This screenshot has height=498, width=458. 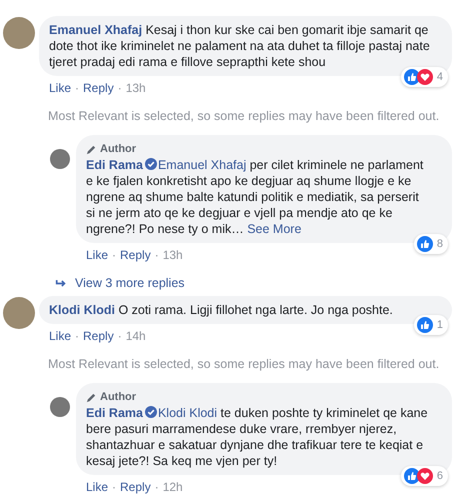 What do you see at coordinates (439, 77) in the screenshot?
I see `reaction-count: 4` at bounding box center [439, 77].